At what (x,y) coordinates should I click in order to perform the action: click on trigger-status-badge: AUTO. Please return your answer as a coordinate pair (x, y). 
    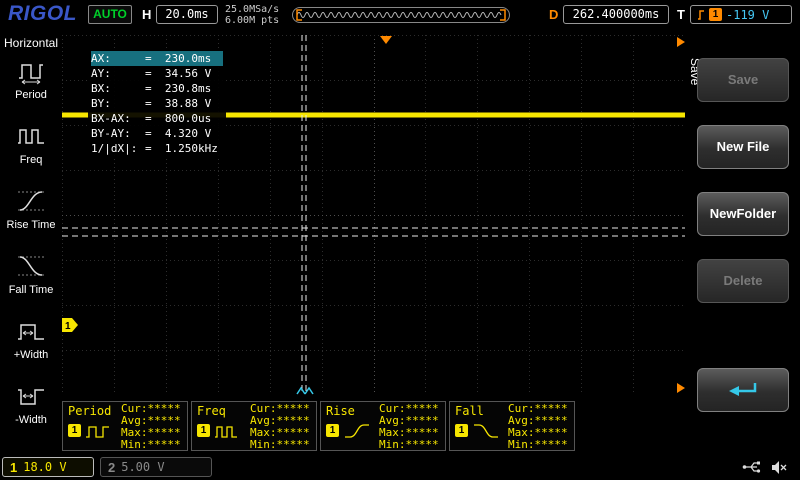
    Looking at the image, I should click on (110, 14).